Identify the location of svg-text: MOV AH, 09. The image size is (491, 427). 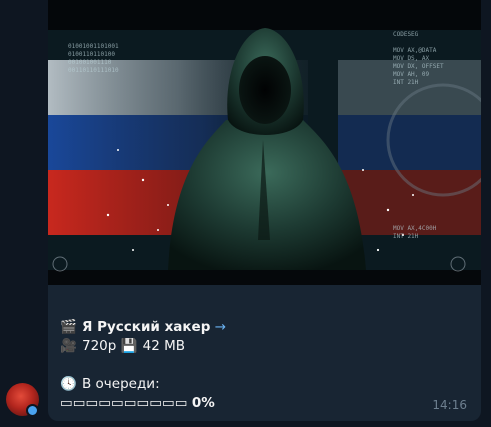
(411, 74).